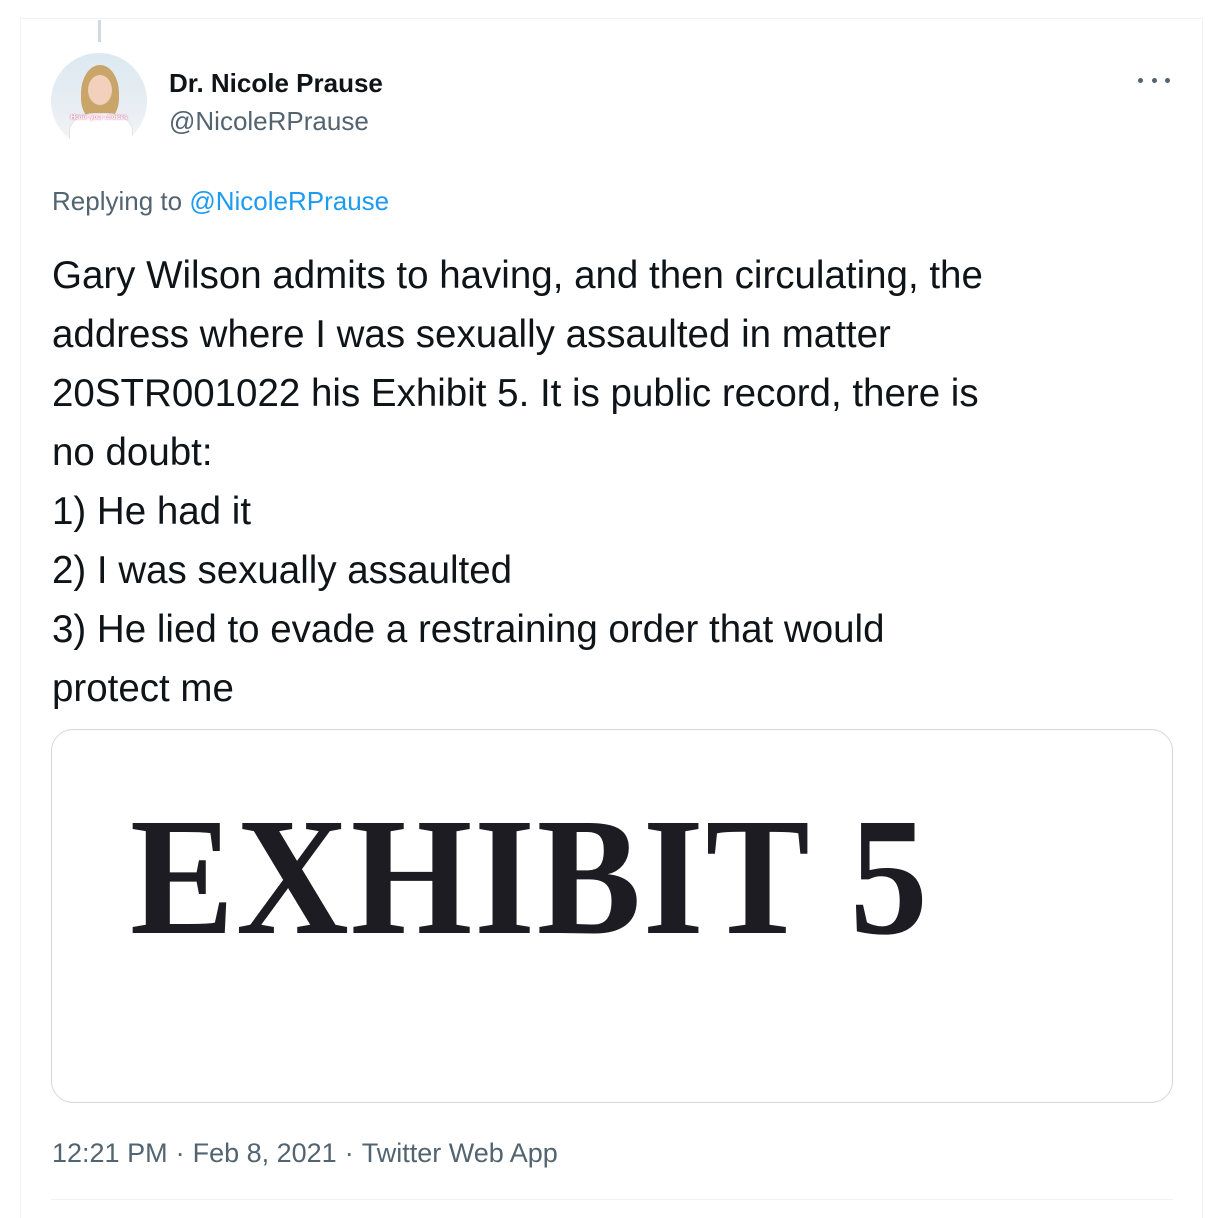 This screenshot has height=1218, width=1221. What do you see at coordinates (289, 201) in the screenshot?
I see `replying-to-mention: @NicoleRPrause` at bounding box center [289, 201].